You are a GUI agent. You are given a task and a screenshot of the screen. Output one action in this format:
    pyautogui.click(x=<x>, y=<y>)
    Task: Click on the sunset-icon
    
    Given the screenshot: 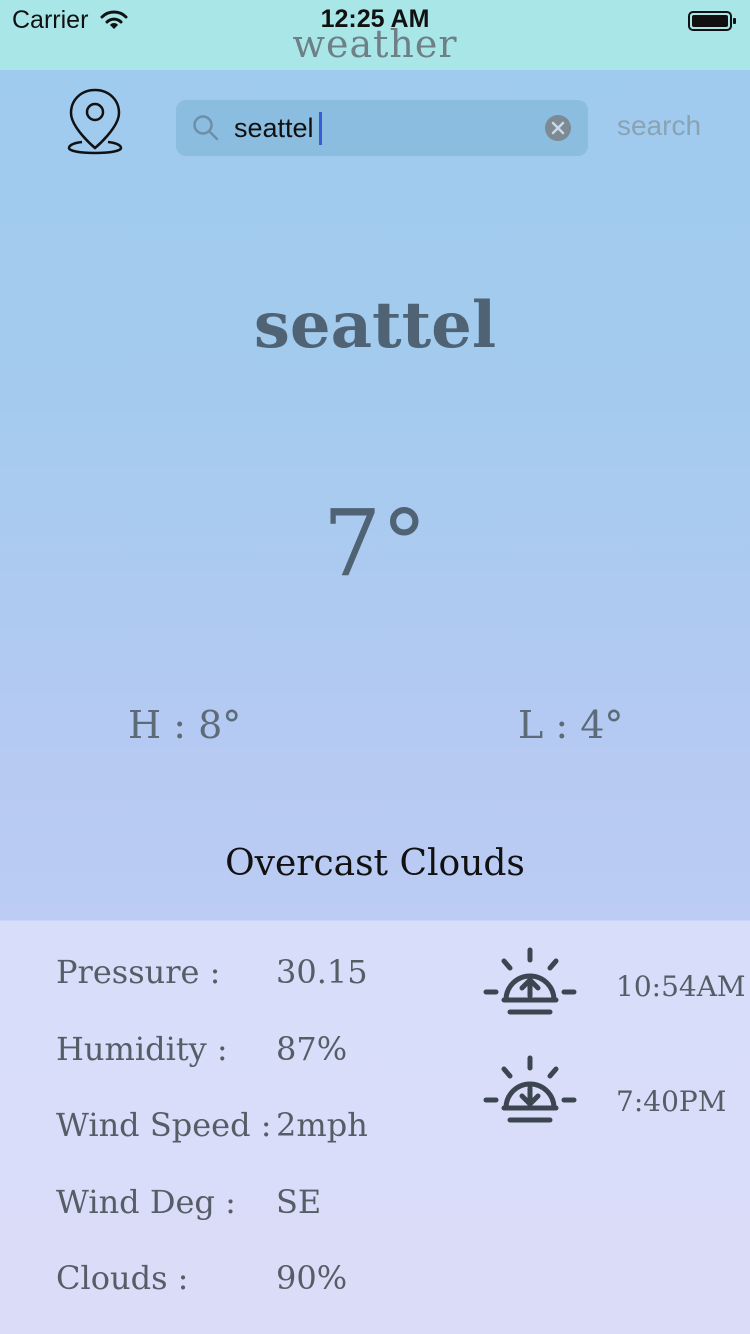 What is the action you would take?
    pyautogui.click(x=530, y=1089)
    